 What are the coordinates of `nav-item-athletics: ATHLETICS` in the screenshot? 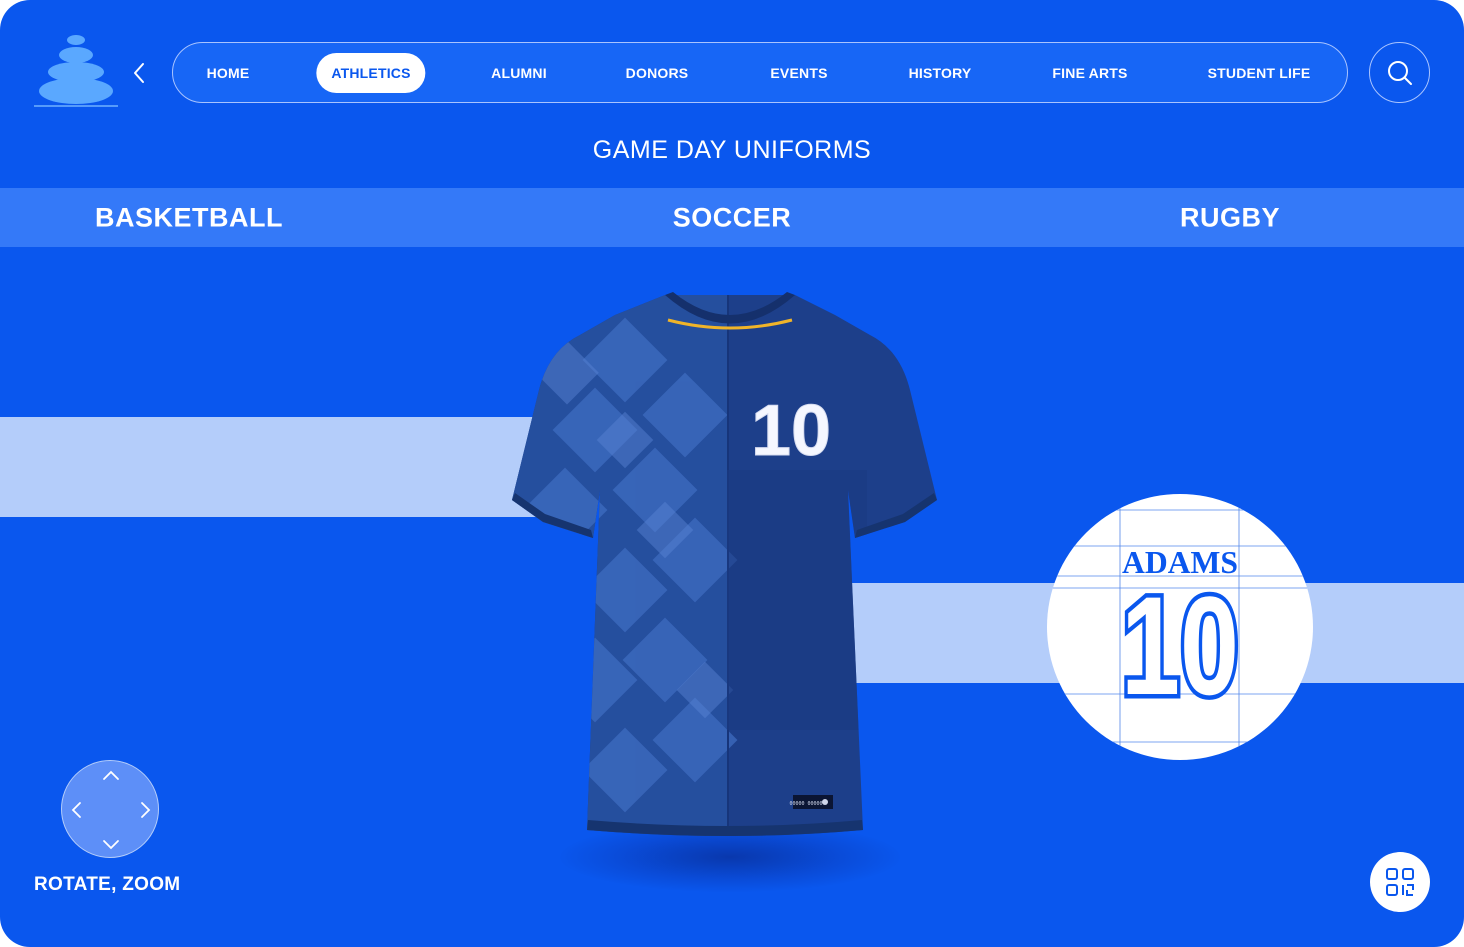 It's located at (371, 72).